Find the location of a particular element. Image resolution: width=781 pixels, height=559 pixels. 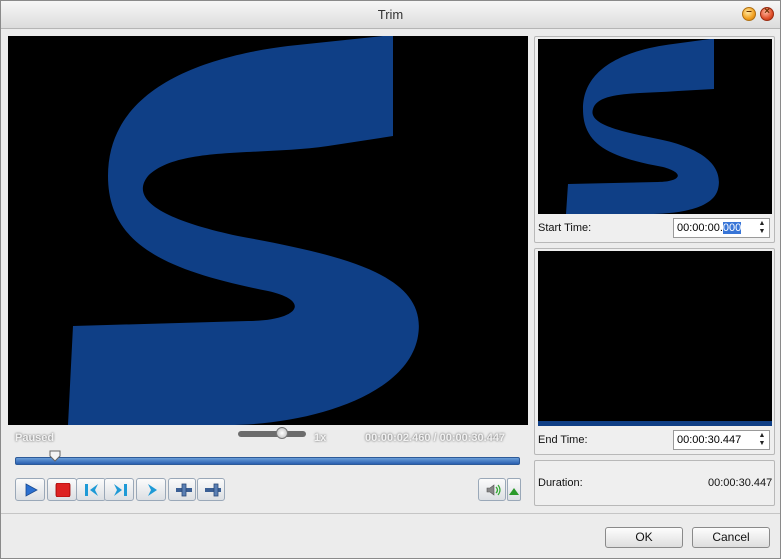

speed-slider-handle is located at coordinates (282, 433).